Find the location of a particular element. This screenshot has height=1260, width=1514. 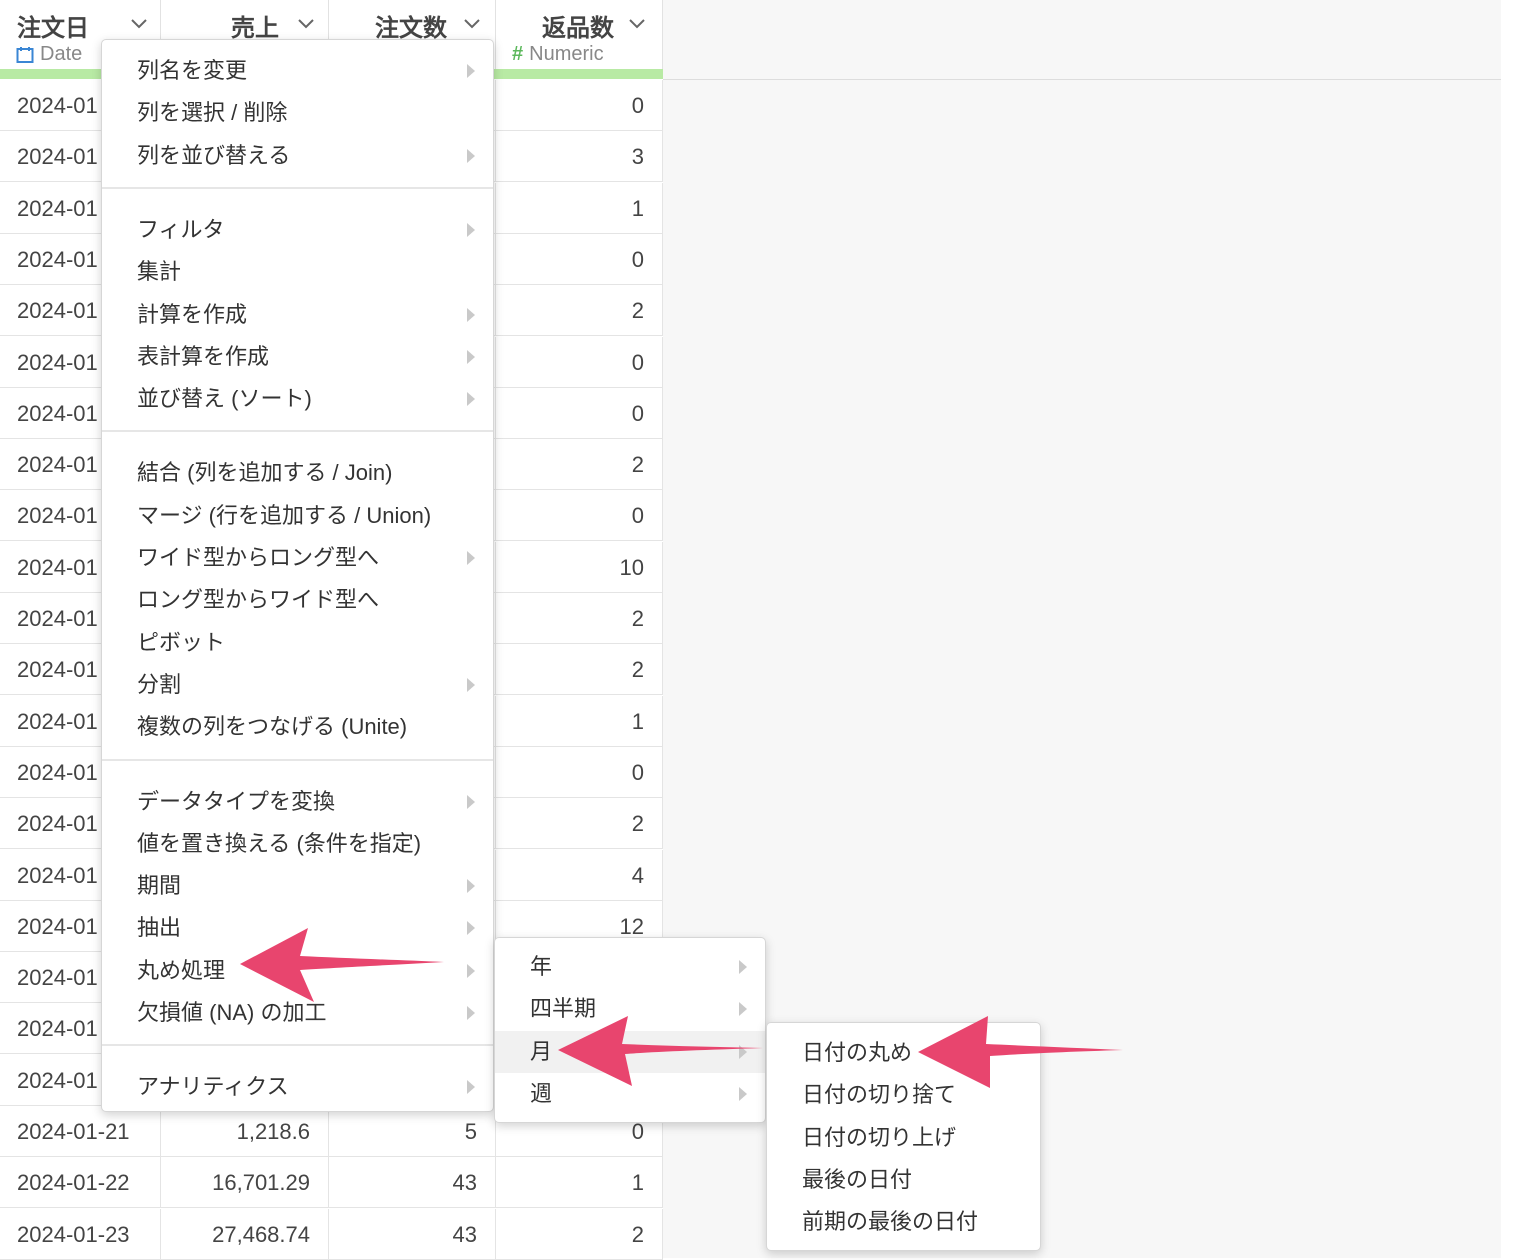

column-title: 注文数 is located at coordinates (411, 28).